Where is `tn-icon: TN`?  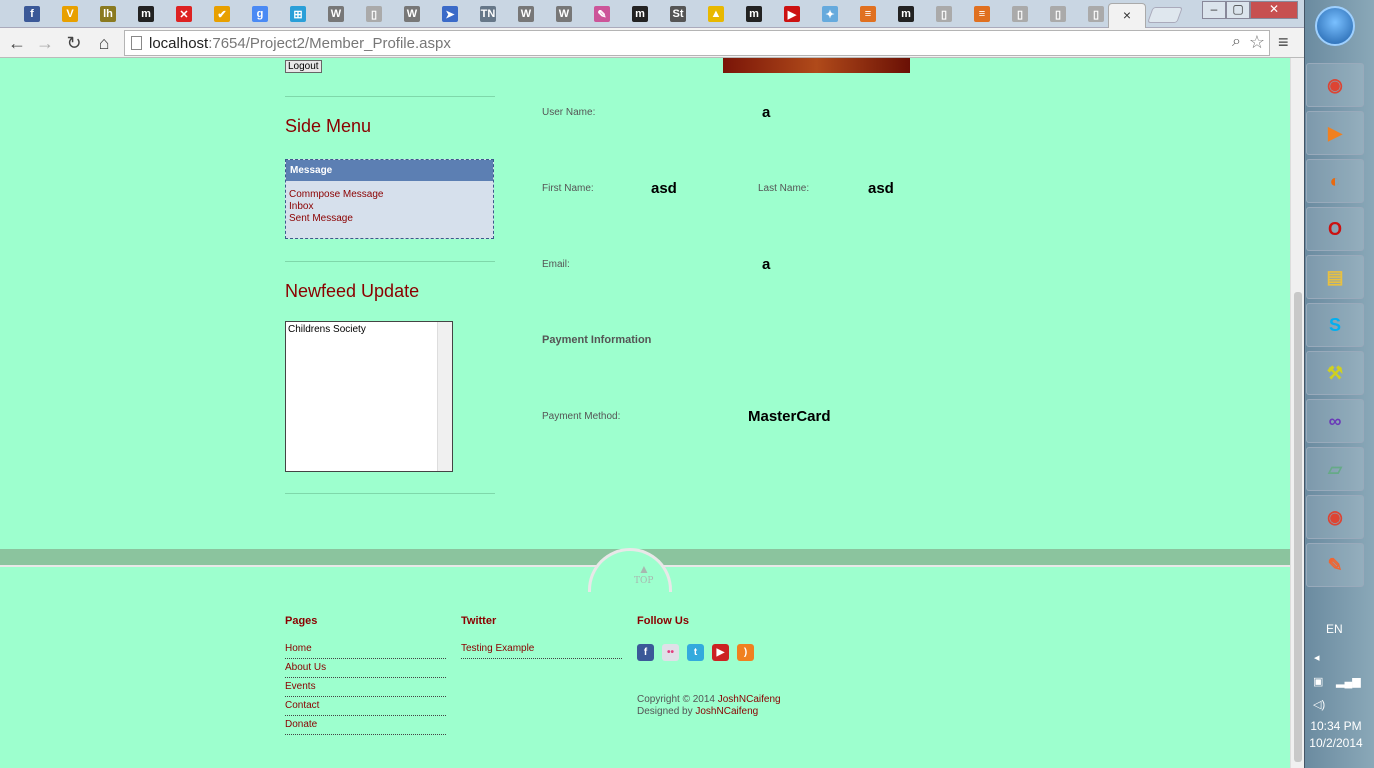 tn-icon: TN is located at coordinates (488, 14).